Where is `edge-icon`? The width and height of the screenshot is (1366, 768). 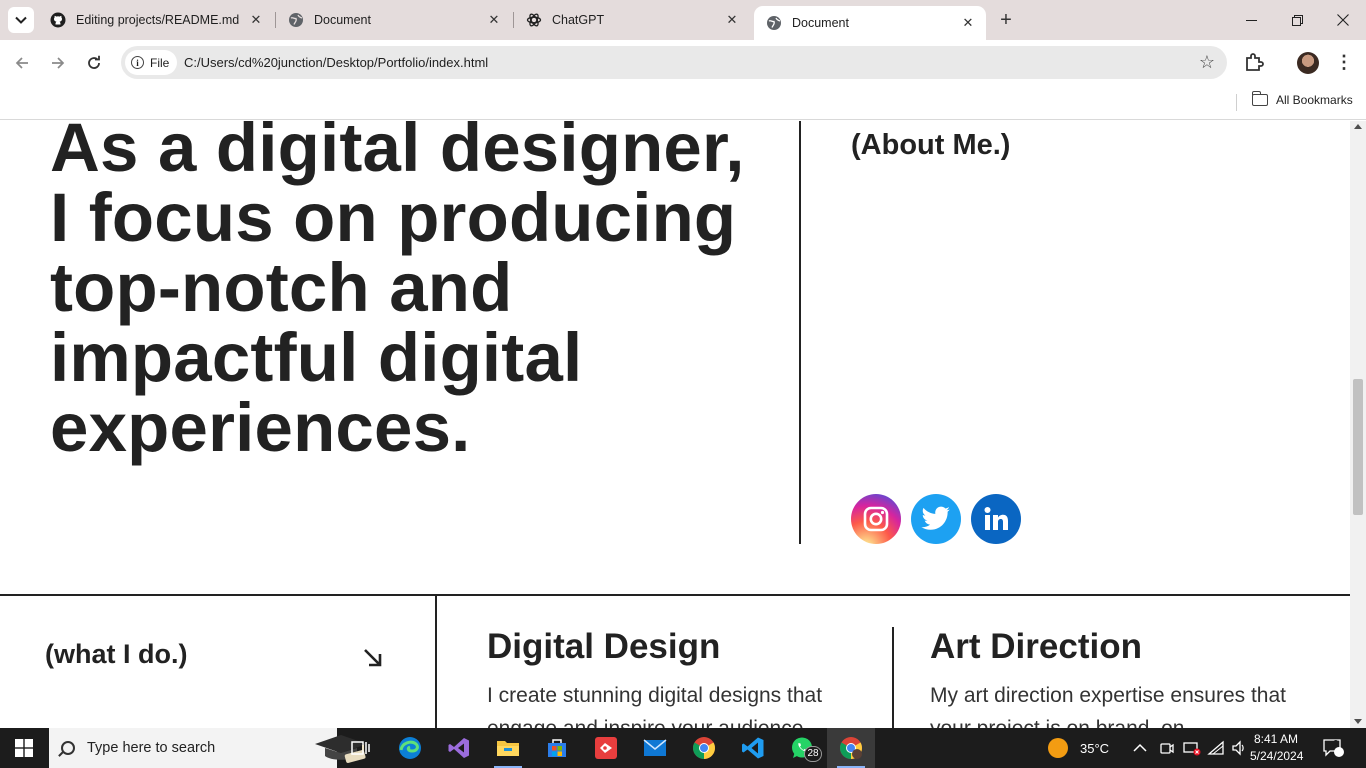
edge-icon is located at coordinates (410, 748).